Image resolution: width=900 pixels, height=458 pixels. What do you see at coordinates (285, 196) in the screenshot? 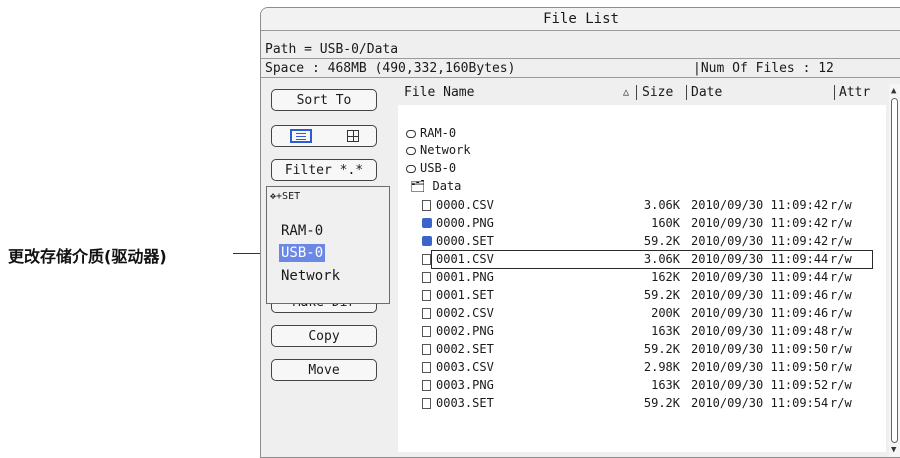
I see `hint-row: ✥+SET` at bounding box center [285, 196].